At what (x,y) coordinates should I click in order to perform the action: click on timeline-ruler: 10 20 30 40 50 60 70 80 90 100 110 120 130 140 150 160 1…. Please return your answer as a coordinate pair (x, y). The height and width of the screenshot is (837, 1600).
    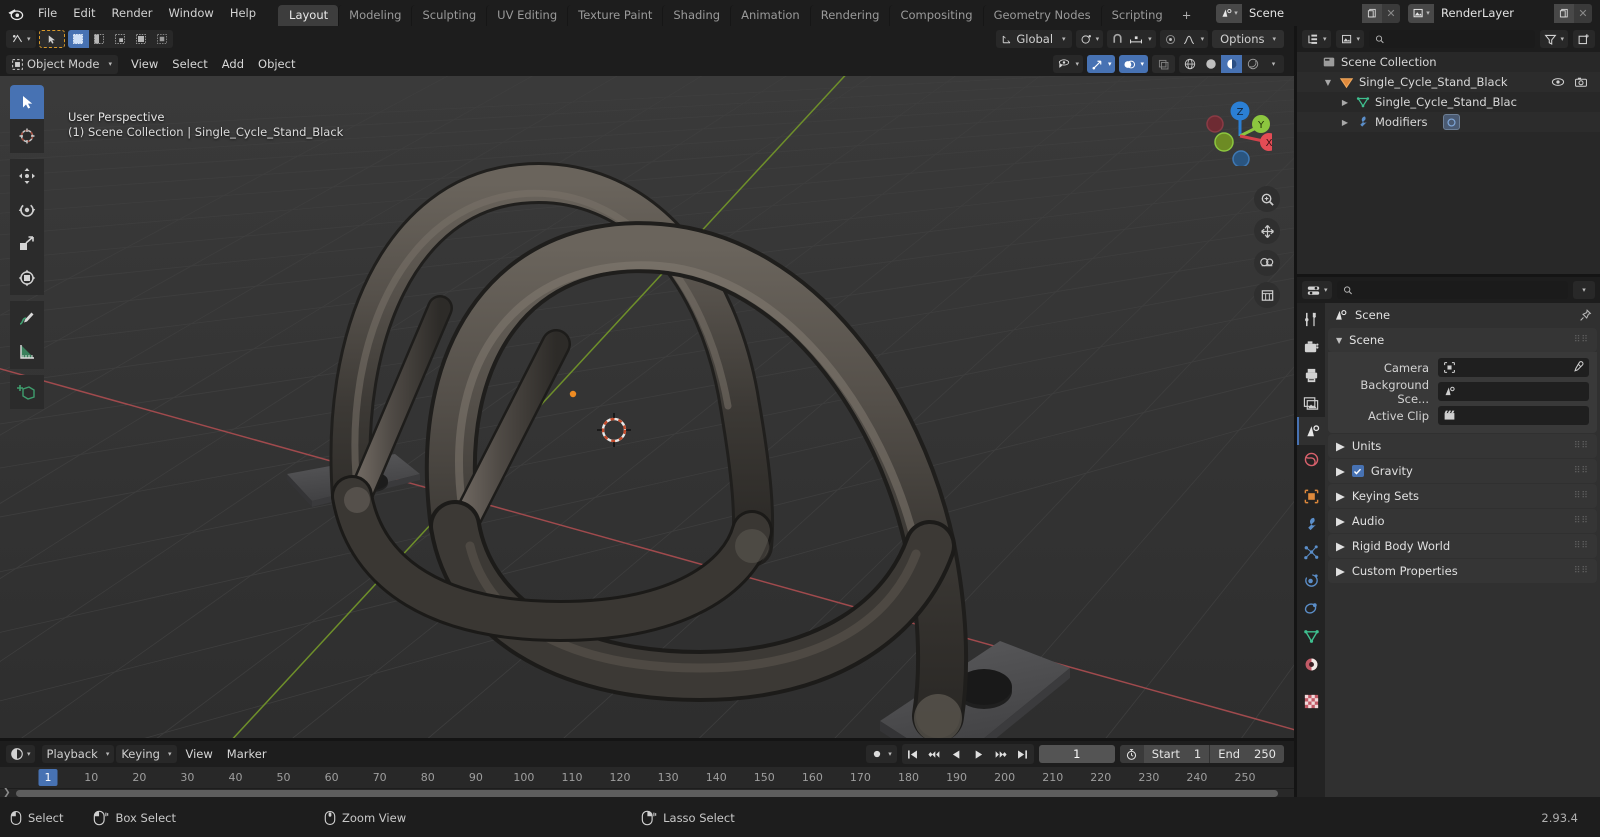
    Looking at the image, I should click on (647, 778).